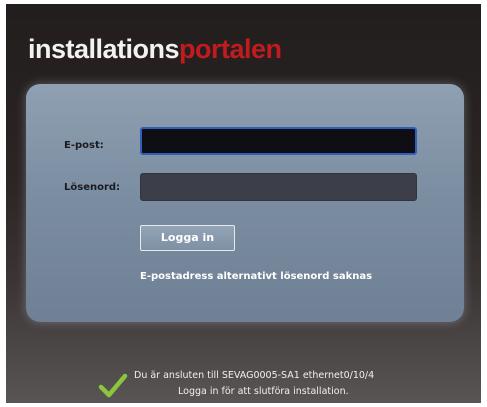  What do you see at coordinates (113, 385) in the screenshot?
I see `checkmark-icon` at bounding box center [113, 385].